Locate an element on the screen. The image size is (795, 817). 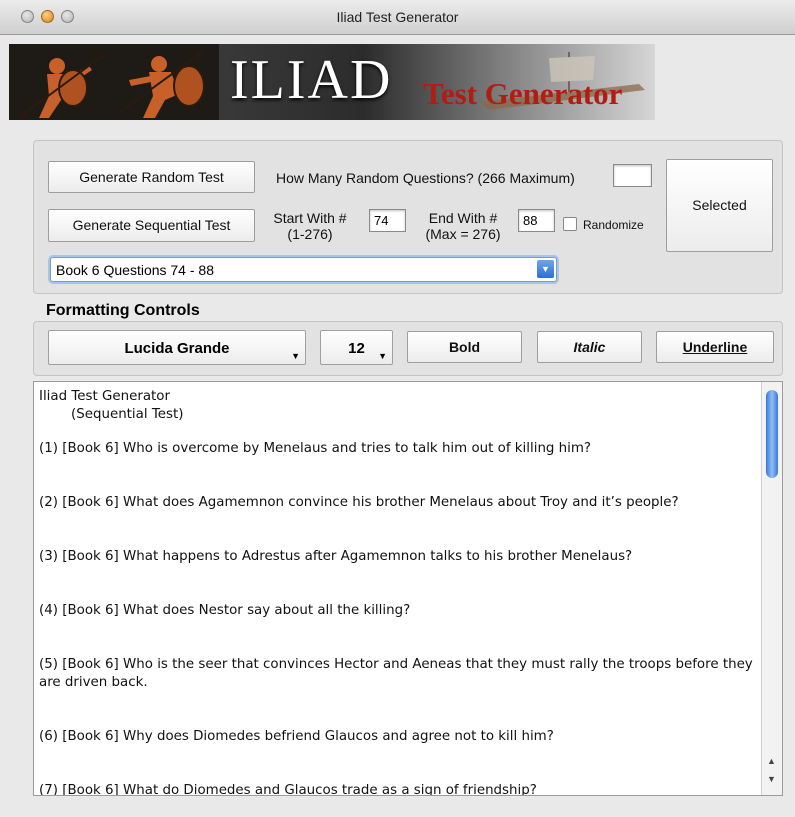
font-family-value: Lucida Grande is located at coordinates (177, 348).